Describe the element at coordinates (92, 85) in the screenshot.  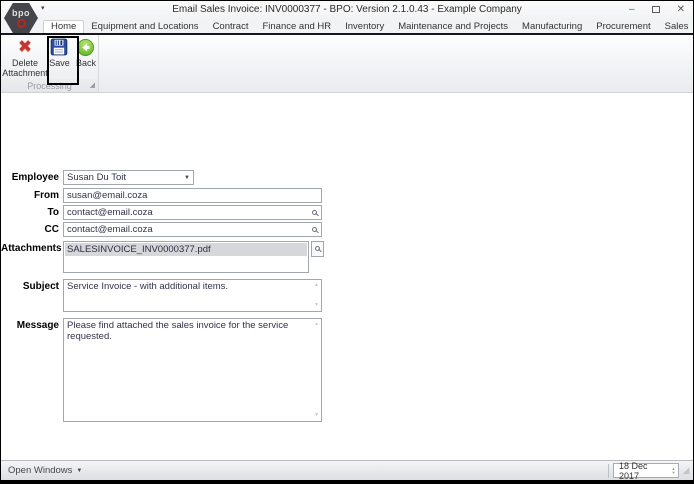
I see `dialog-launcher-icon: ◢` at that location.